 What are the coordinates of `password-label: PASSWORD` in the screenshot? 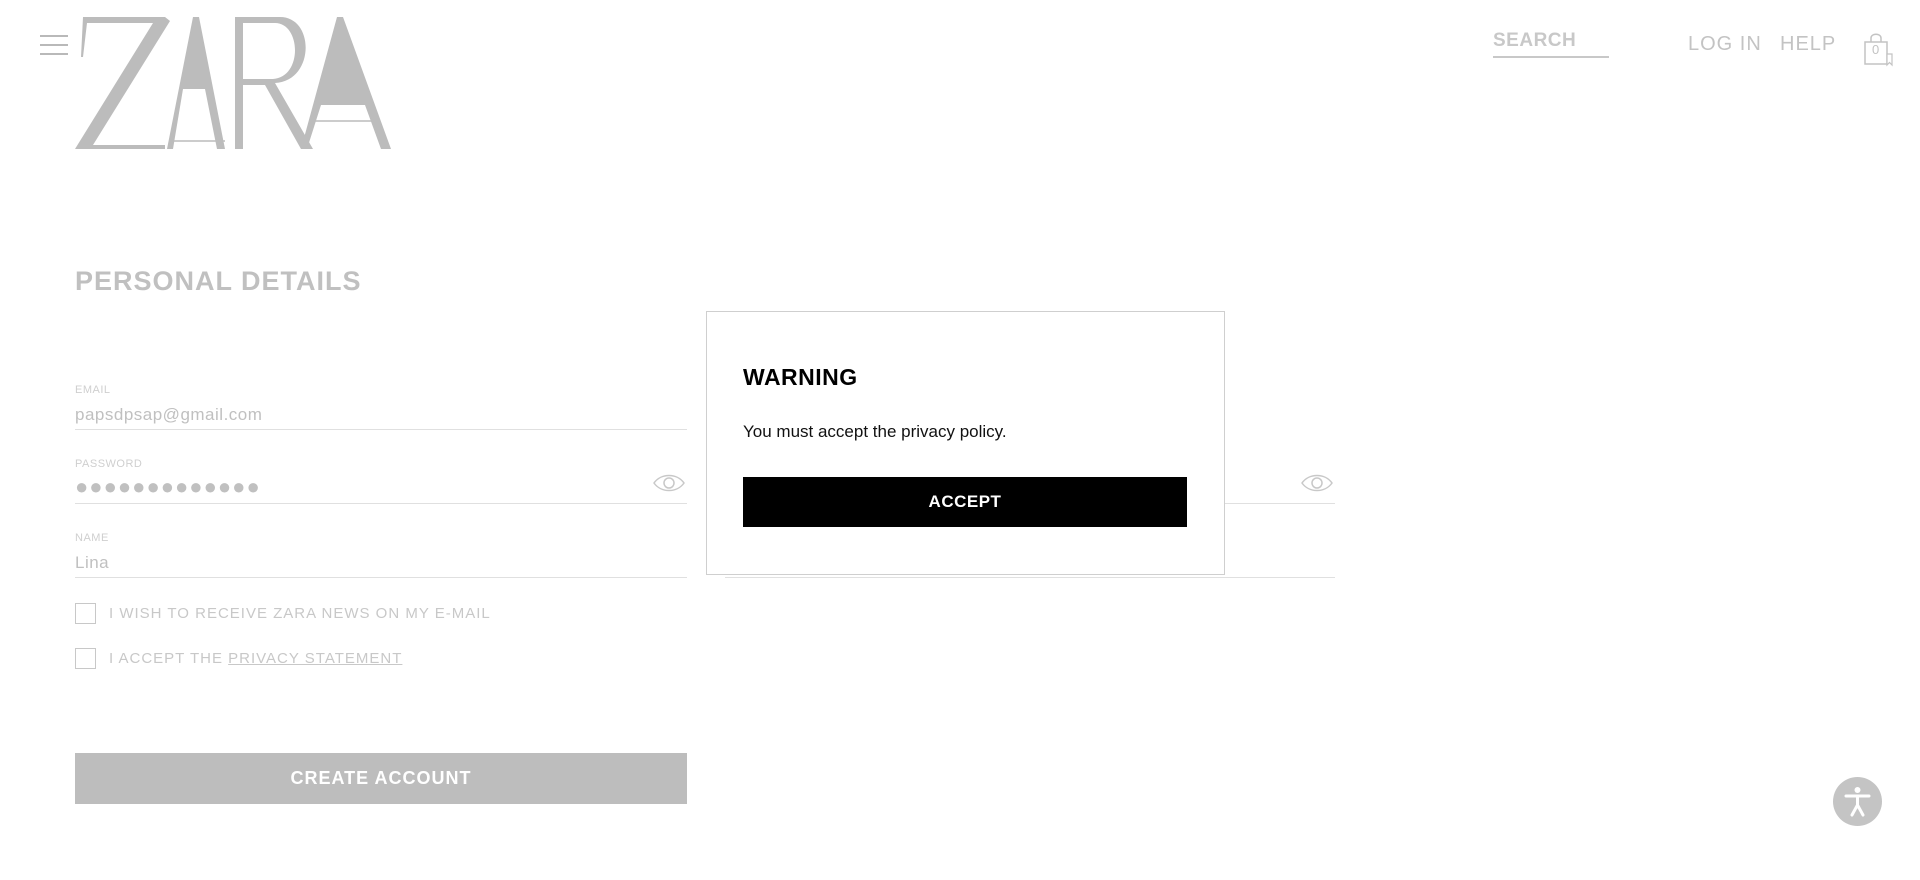 It's located at (109, 464).